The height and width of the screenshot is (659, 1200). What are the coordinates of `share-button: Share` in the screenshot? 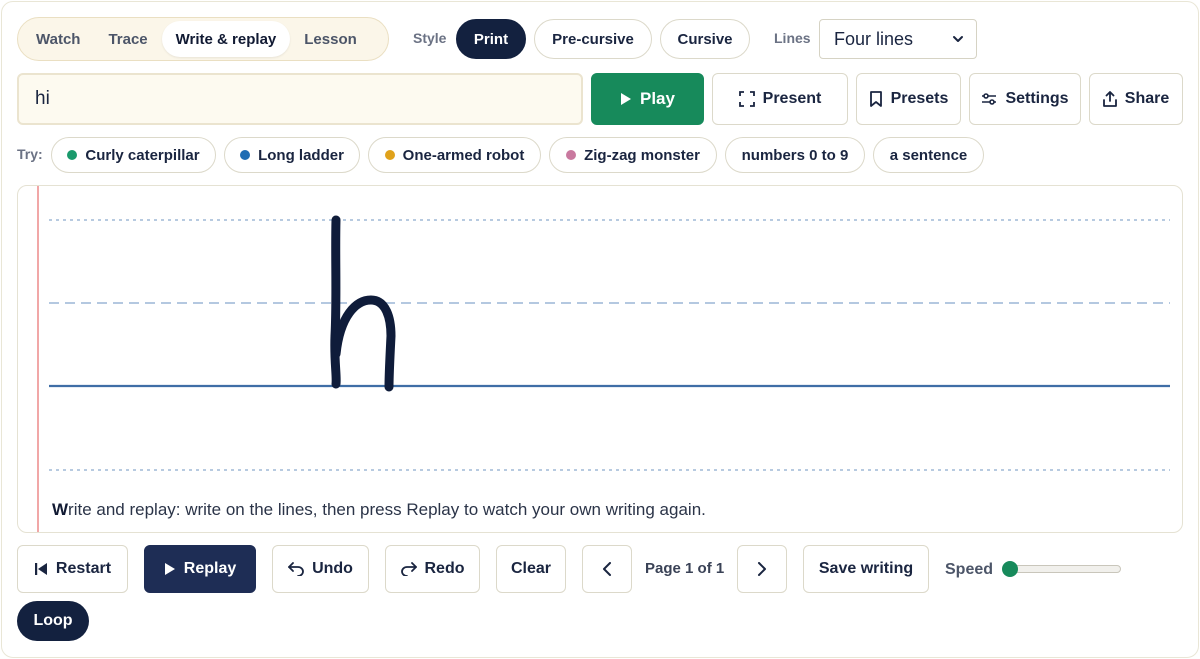 It's located at (1136, 99).